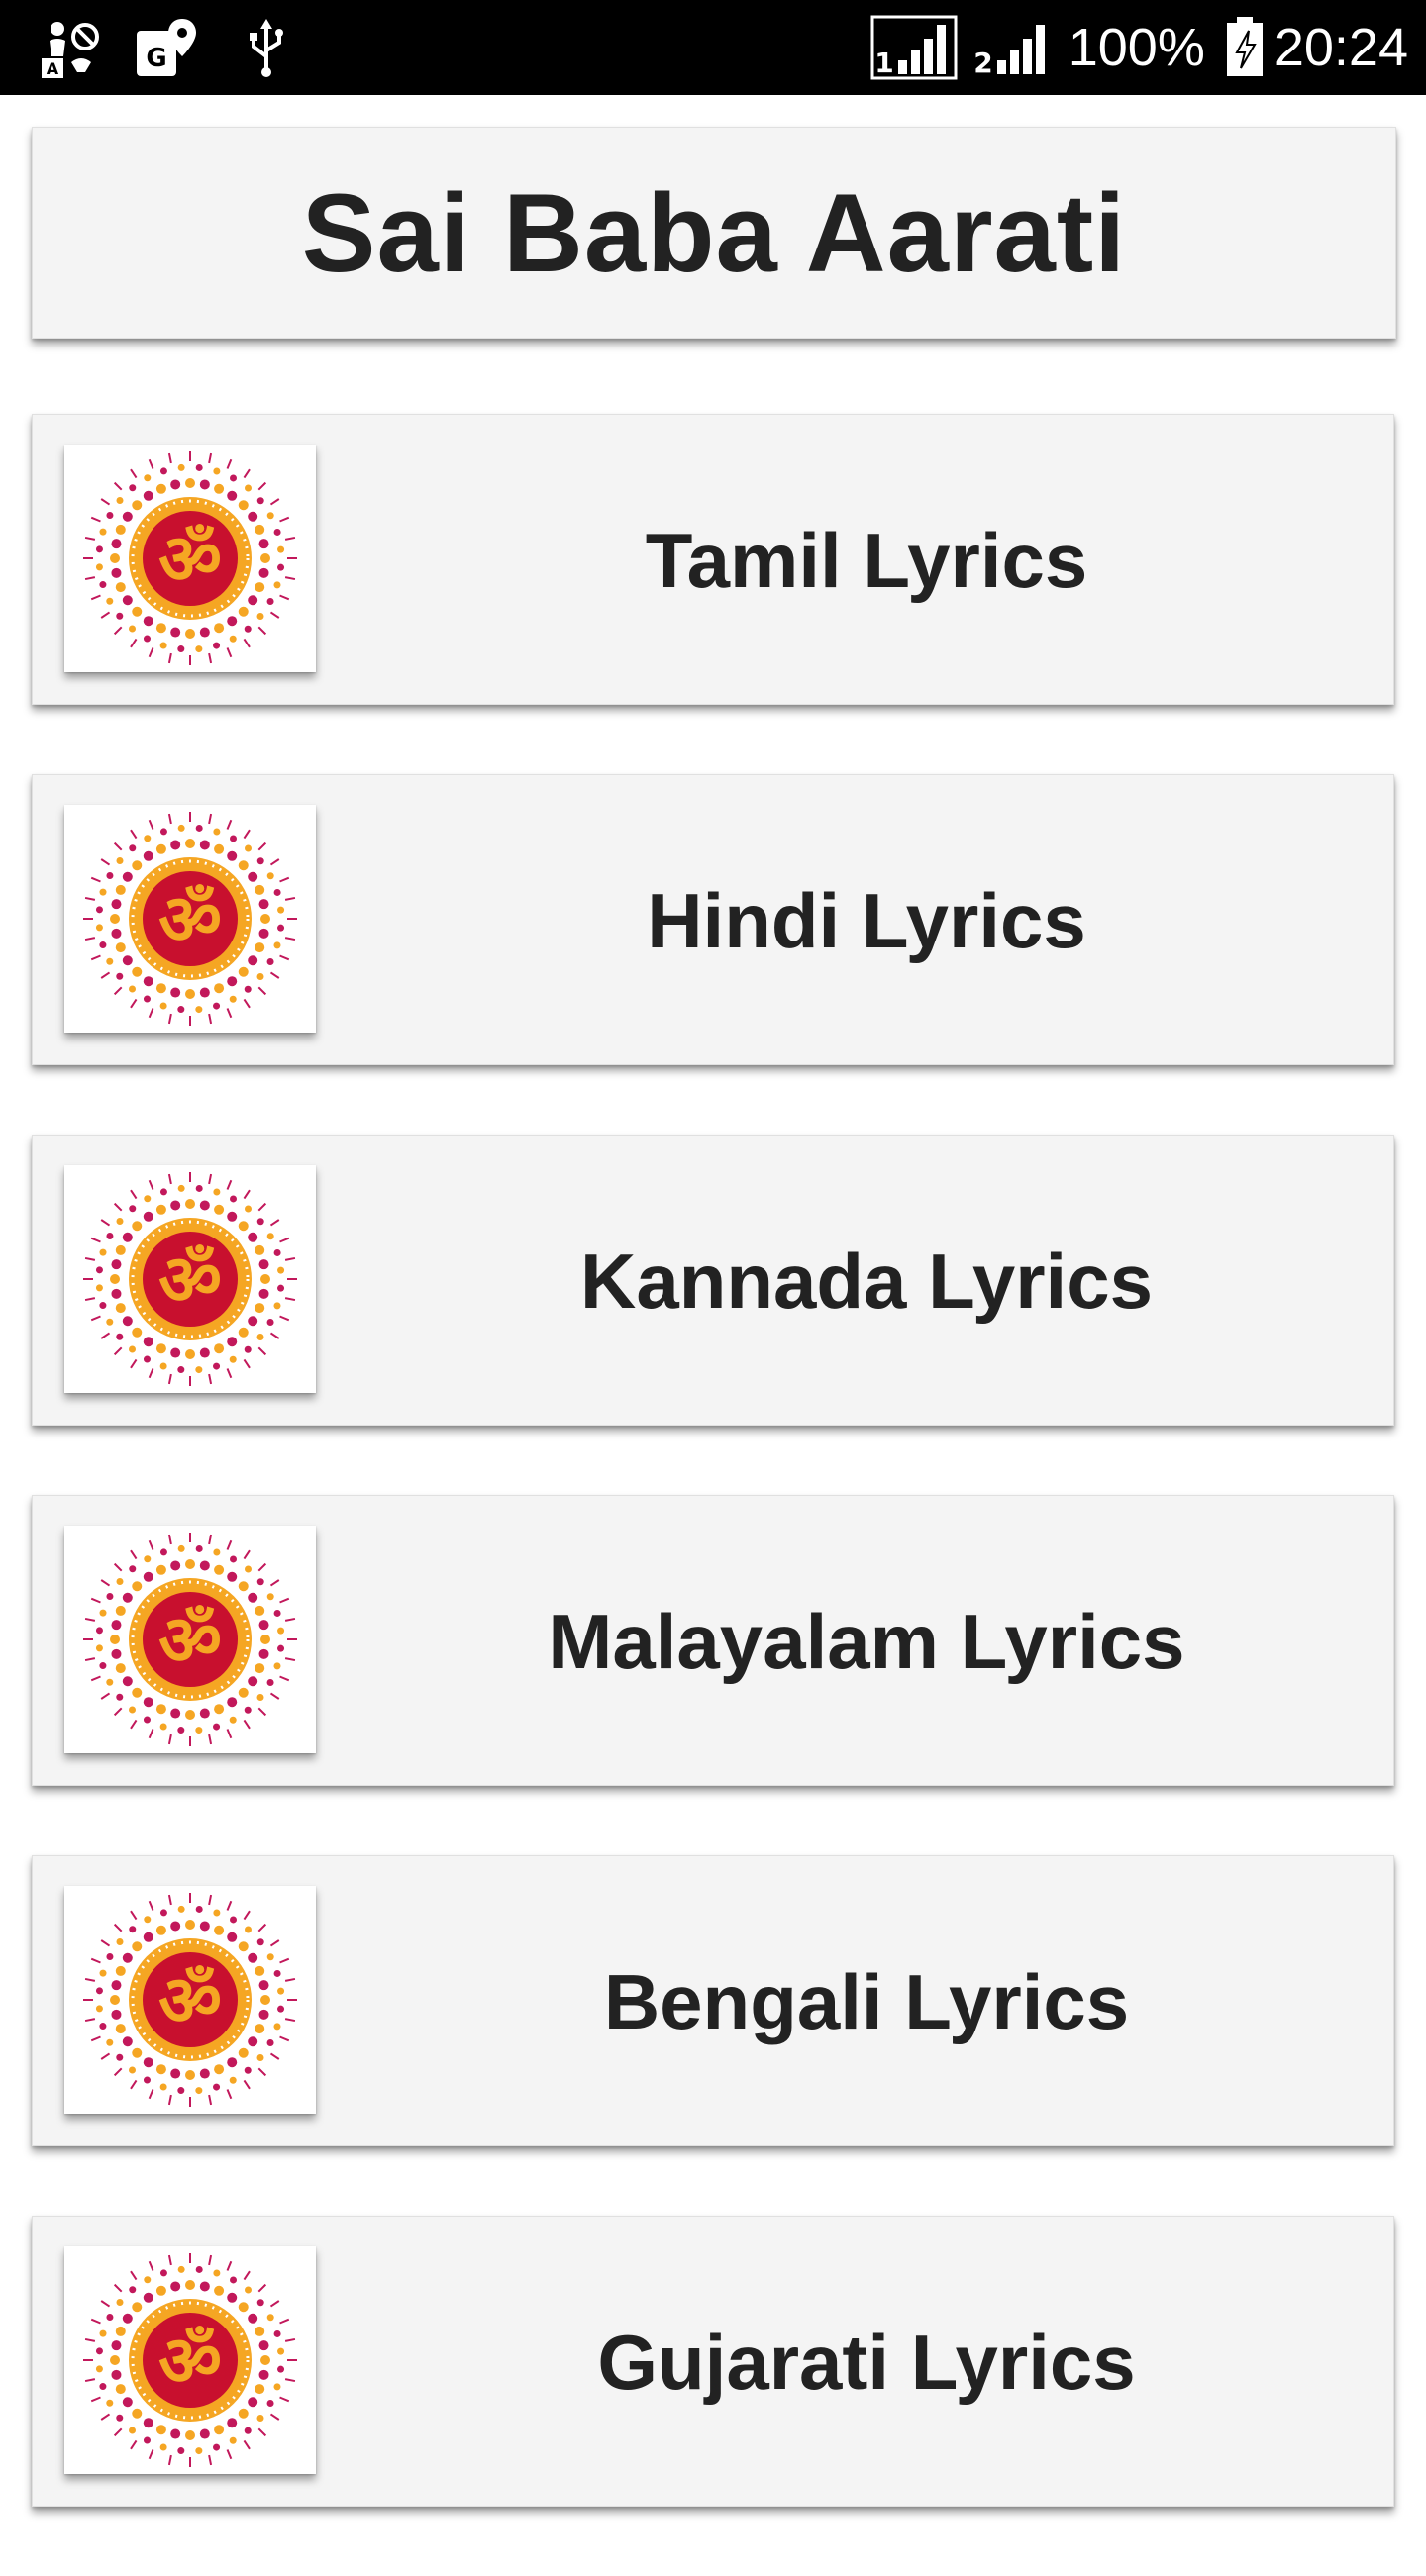  I want to click on list-item: ॐ Gujarati Lyrics, so click(713, 2361).